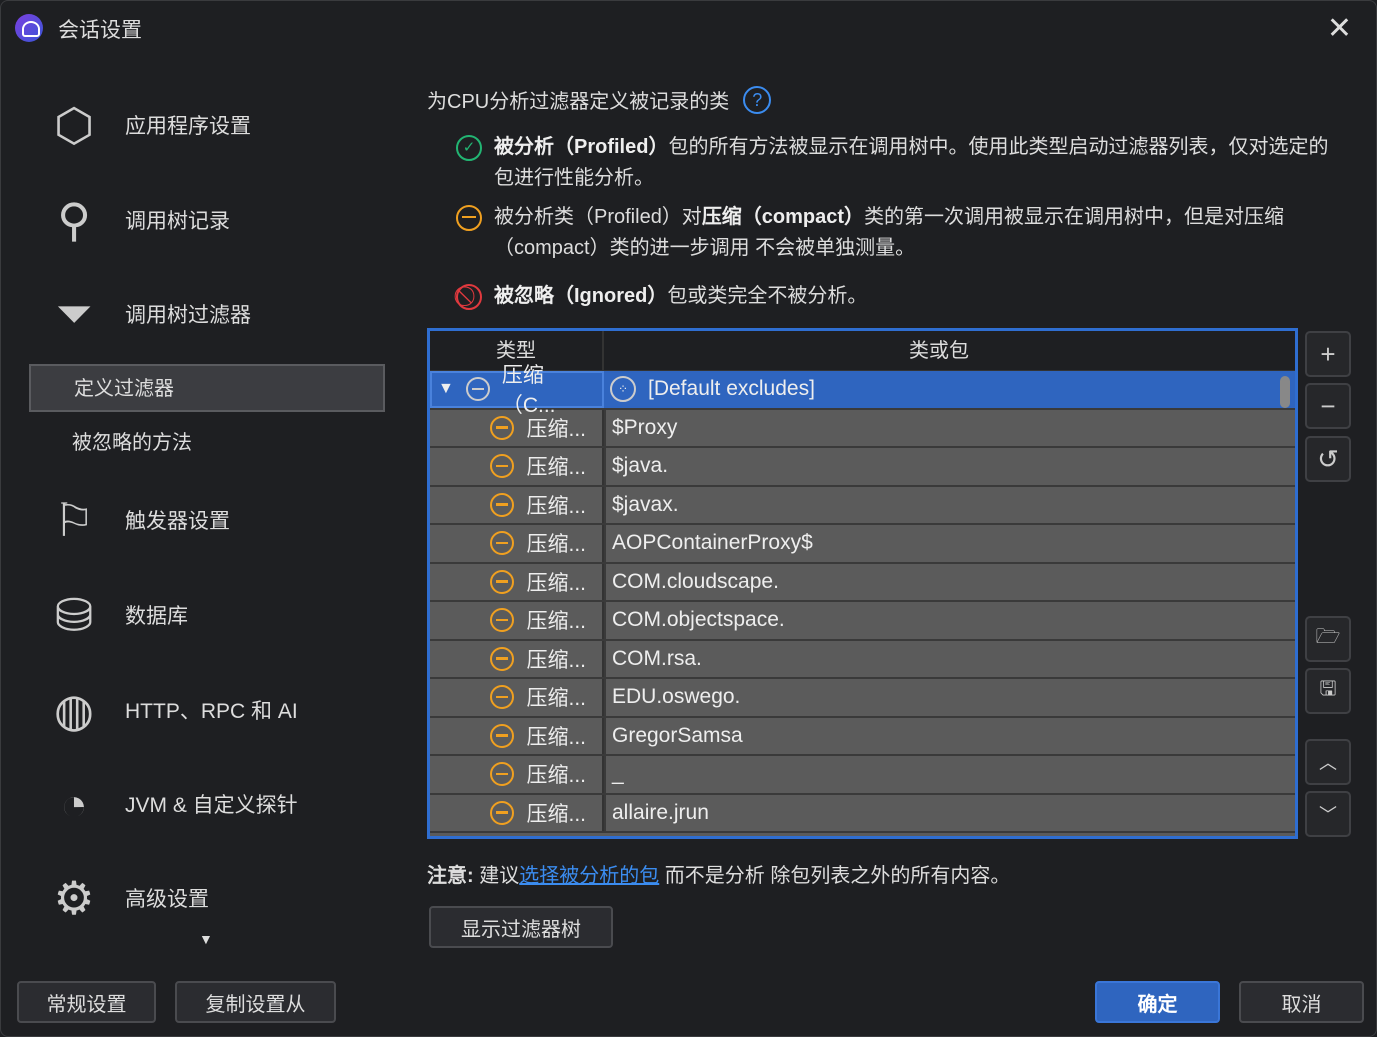 Image resolution: width=1377 pixels, height=1037 pixels. Describe the element at coordinates (167, 899) in the screenshot. I see `nav-label: 高级设置` at that location.